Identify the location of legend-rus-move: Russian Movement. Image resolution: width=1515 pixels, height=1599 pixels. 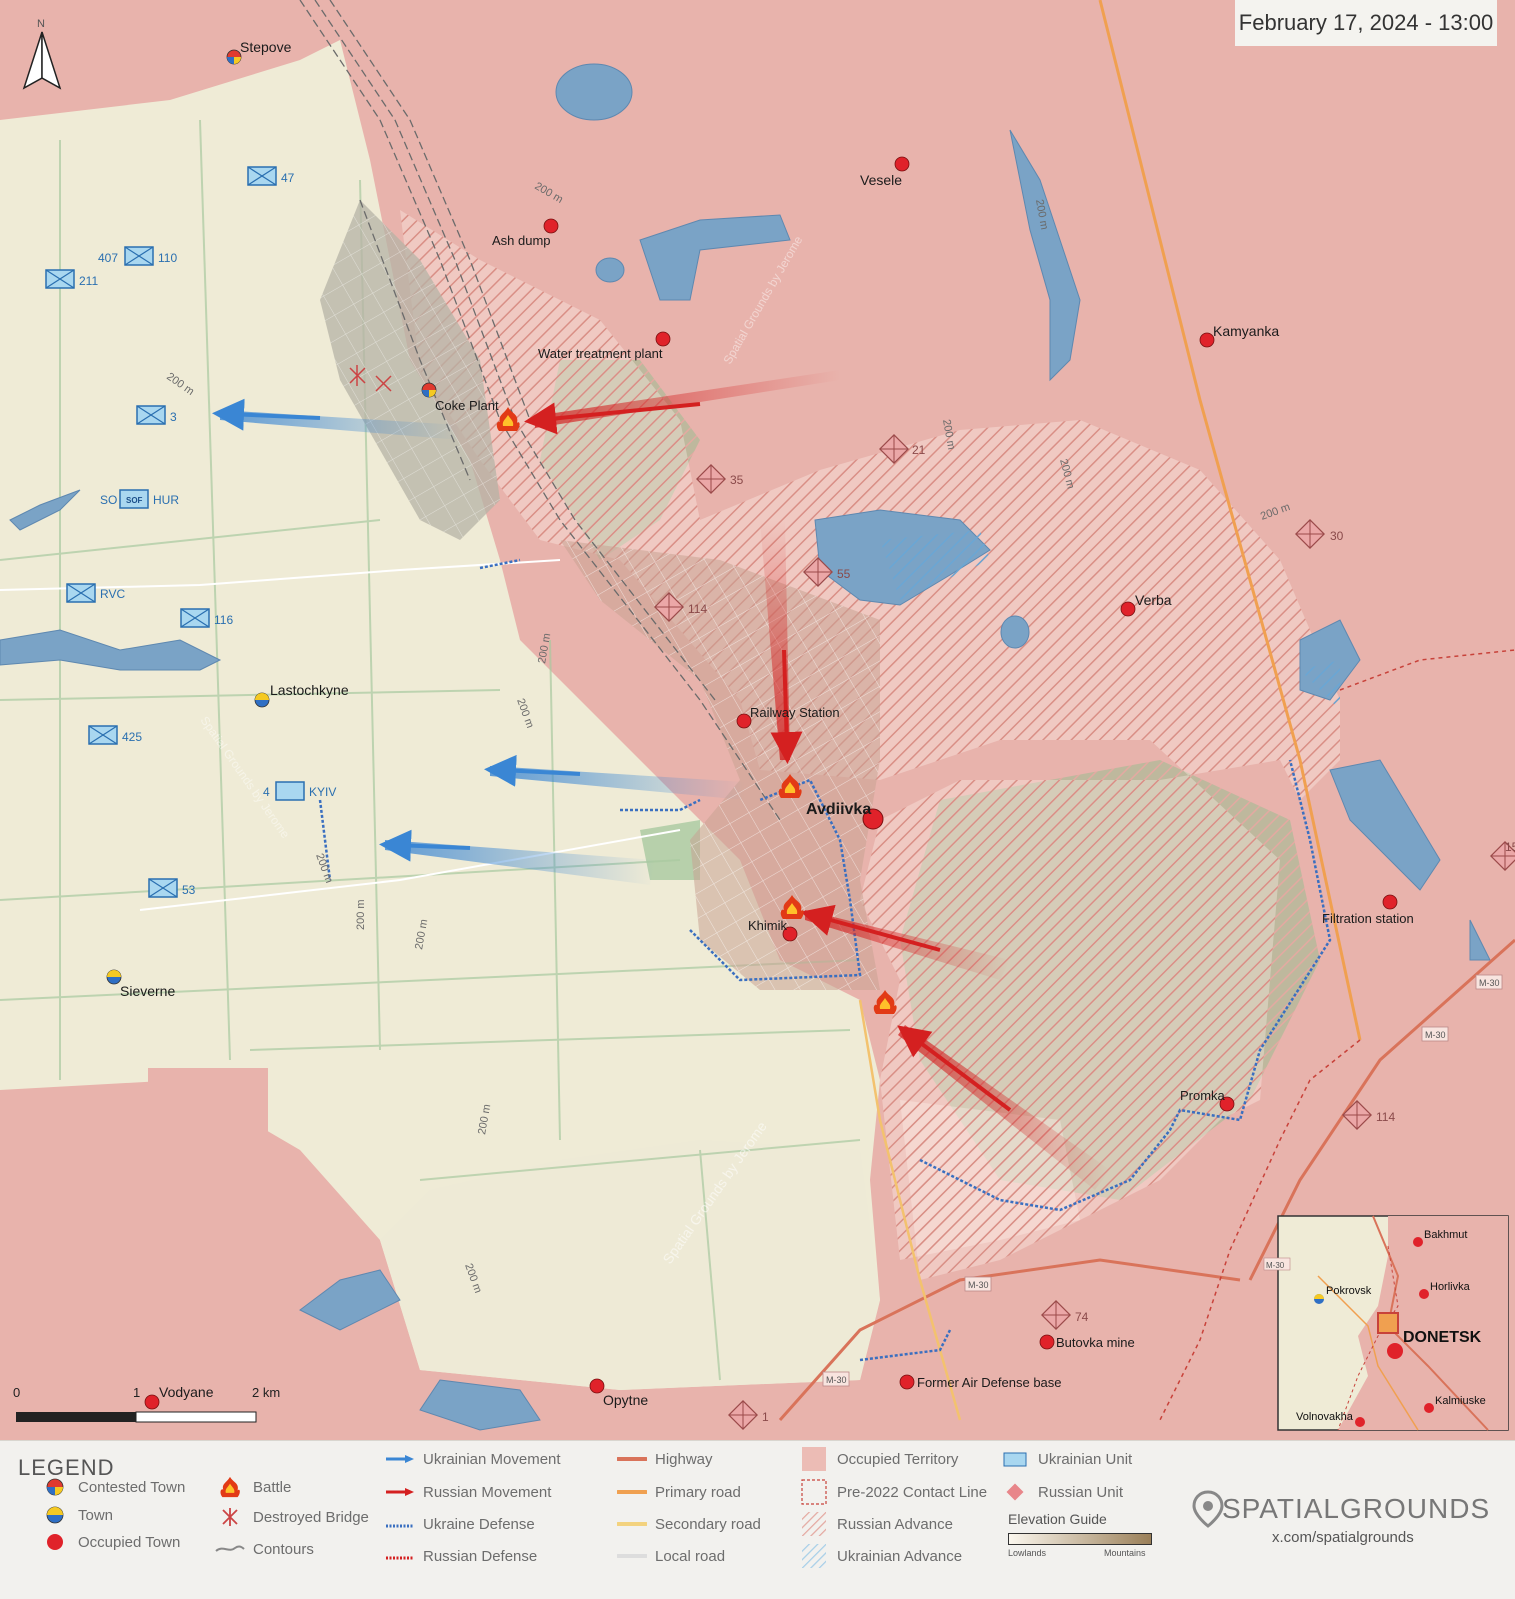
(468, 1492).